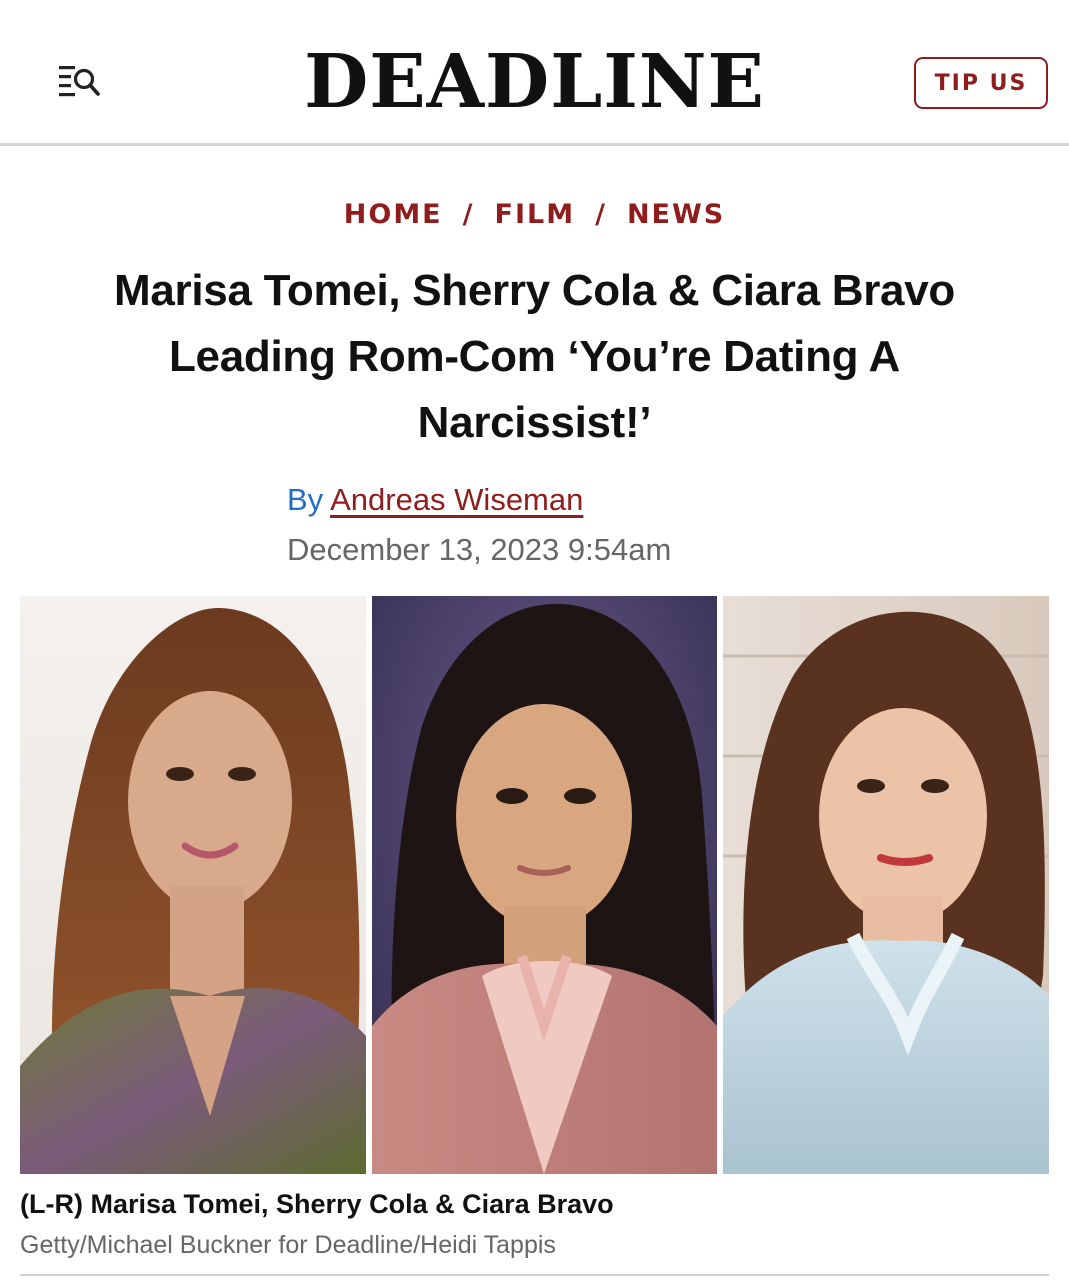 The height and width of the screenshot is (1280, 1069). I want to click on site-logo: DEADLINE, so click(534, 82).